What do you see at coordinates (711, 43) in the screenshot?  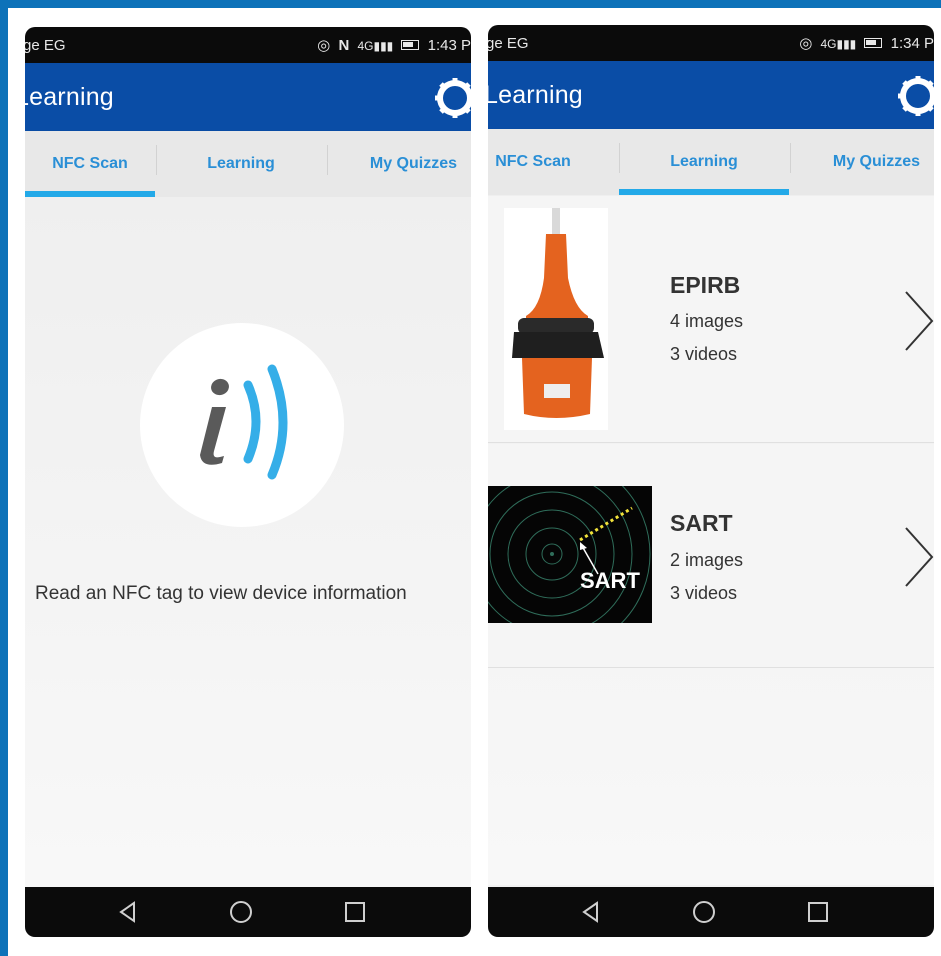 I see `status-bar: ge EG ◎ 4G▮▮▮ 1:34 P` at bounding box center [711, 43].